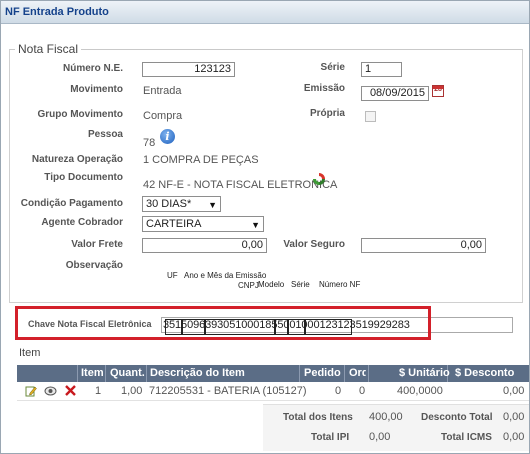 The height and width of the screenshot is (454, 530). I want to click on col-header-unitario: $ Unitário, so click(424, 373).